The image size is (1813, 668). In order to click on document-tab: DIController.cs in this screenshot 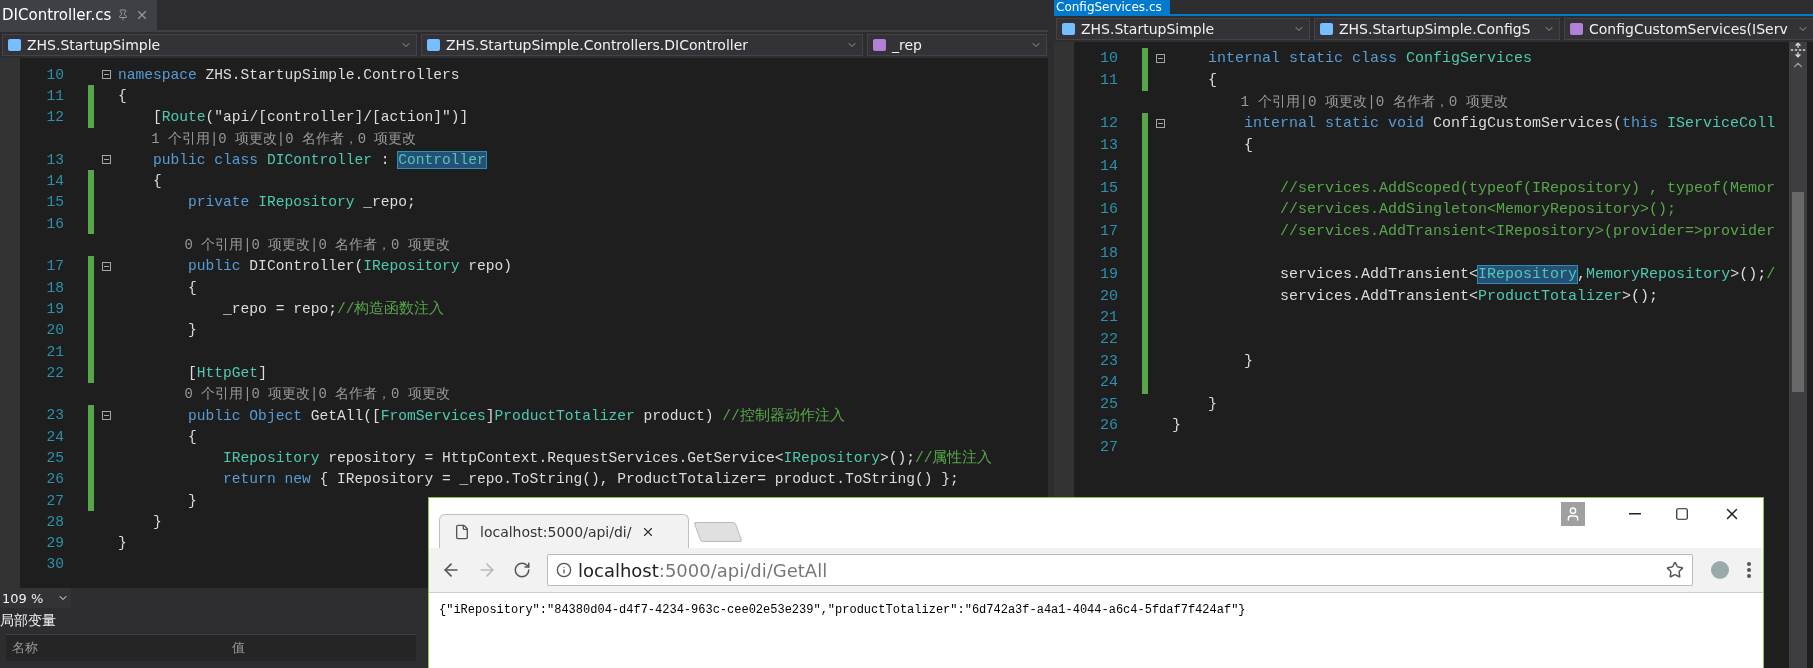, I will do `click(79, 15)`.